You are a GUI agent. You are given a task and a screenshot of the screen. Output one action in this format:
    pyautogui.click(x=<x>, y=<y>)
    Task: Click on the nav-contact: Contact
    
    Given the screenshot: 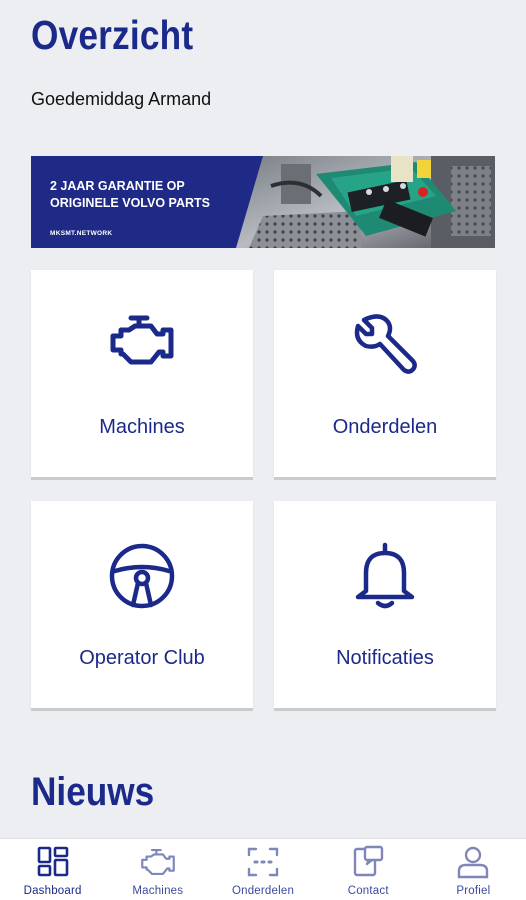 What is the action you would take?
    pyautogui.click(x=368, y=869)
    